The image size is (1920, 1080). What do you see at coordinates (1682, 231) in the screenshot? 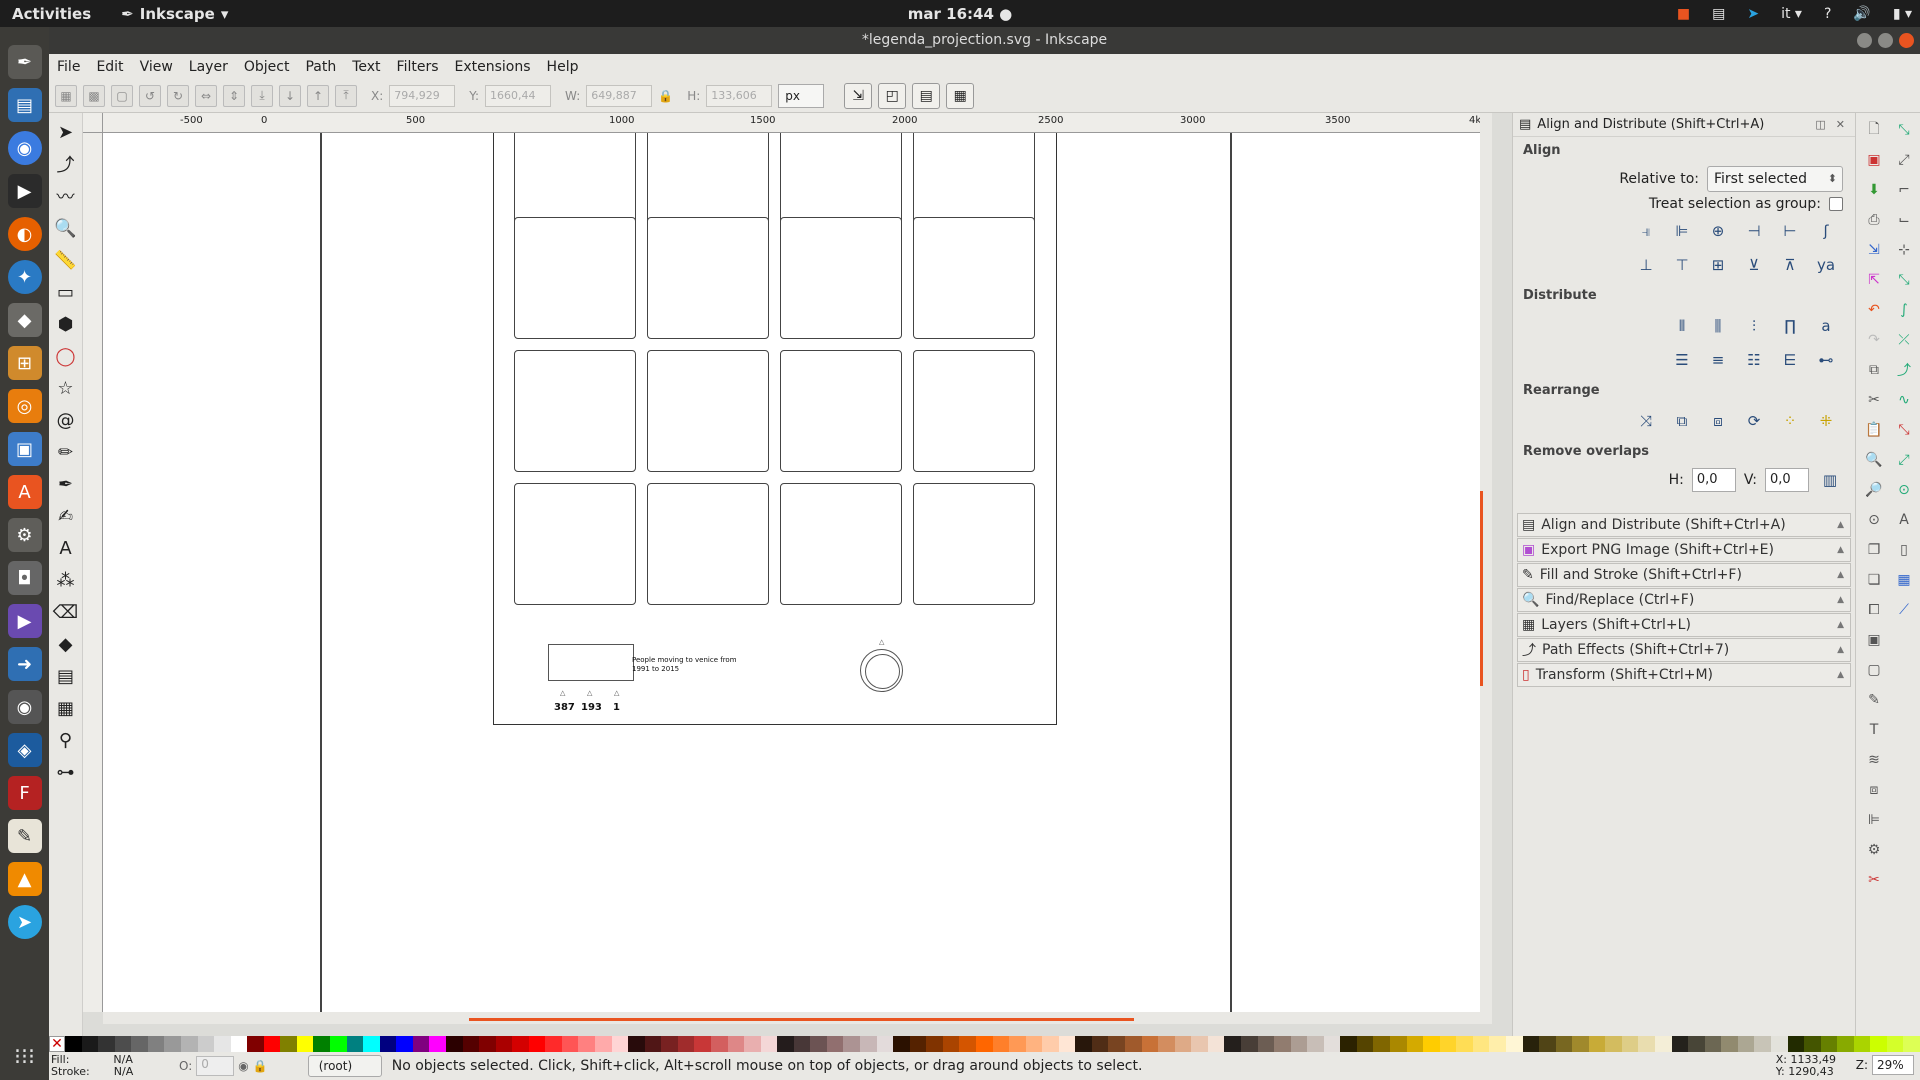
I see `align-left-edges-icon: ⊫` at bounding box center [1682, 231].